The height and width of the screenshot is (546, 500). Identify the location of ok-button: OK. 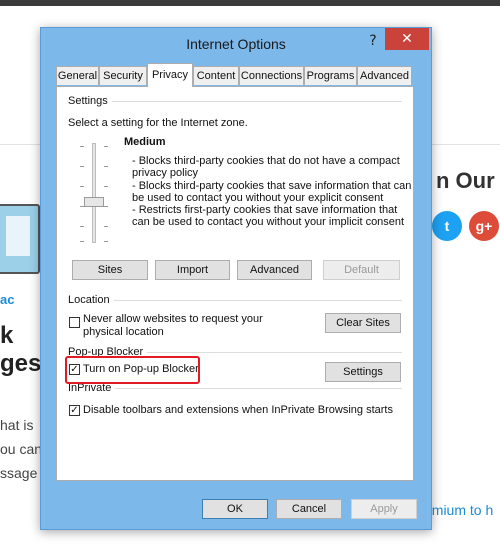
(235, 509).